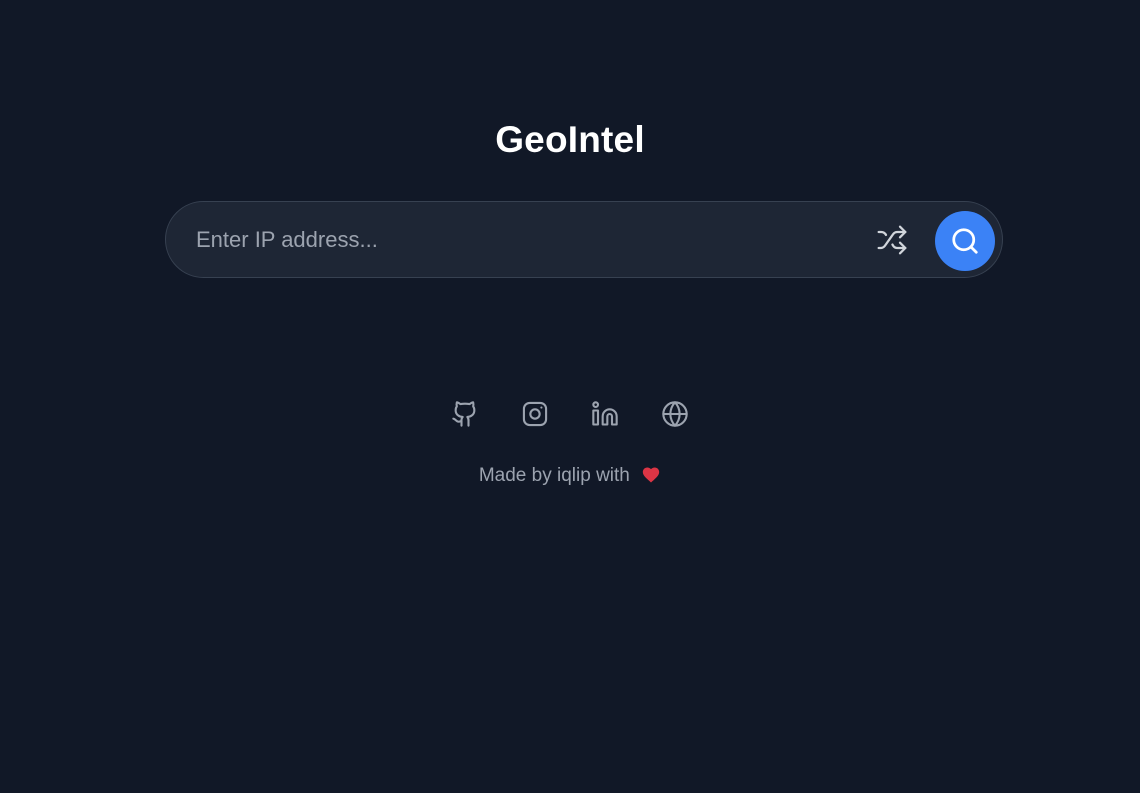 The image size is (1140, 793). Describe the element at coordinates (570, 414) in the screenshot. I see `social-links` at that location.